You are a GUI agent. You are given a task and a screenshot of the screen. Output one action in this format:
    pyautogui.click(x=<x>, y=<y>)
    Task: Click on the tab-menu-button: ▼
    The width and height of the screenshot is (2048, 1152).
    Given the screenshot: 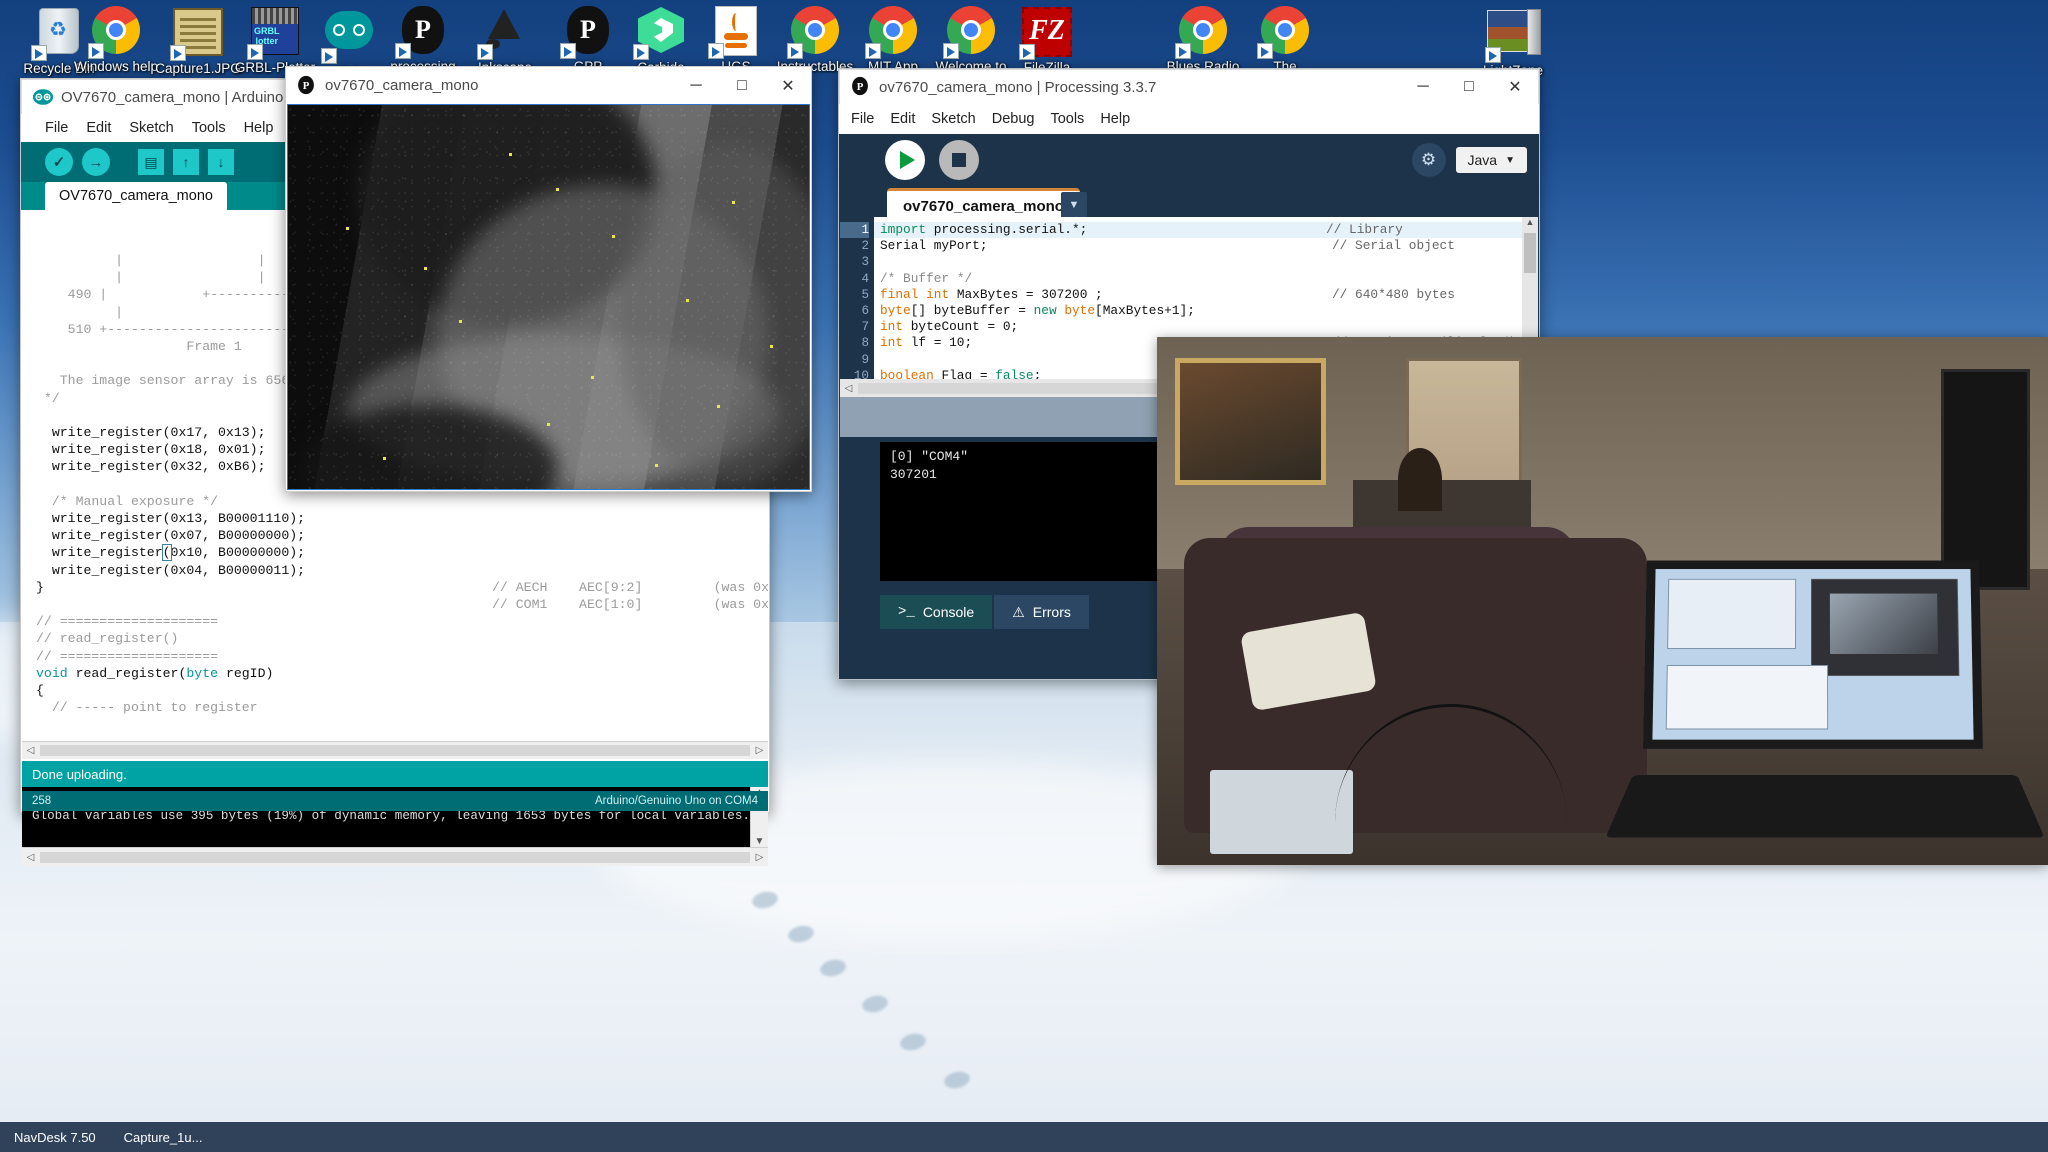 What is the action you would take?
    pyautogui.click(x=1074, y=205)
    